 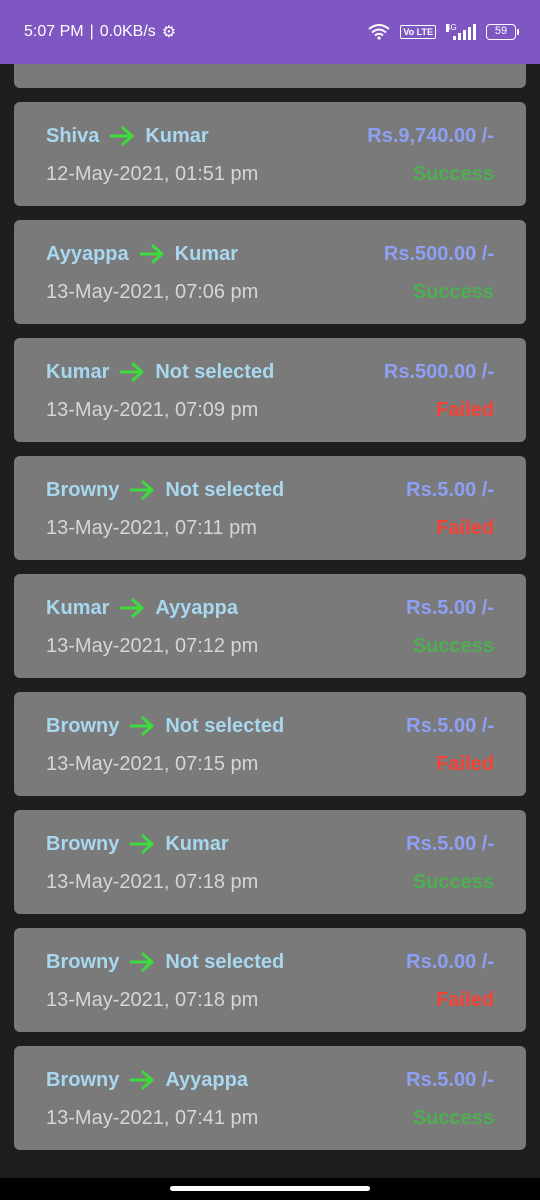 What do you see at coordinates (270, 174) in the screenshot?
I see `transaction-footer: 12-May-2021, 01:51 pm Success` at bounding box center [270, 174].